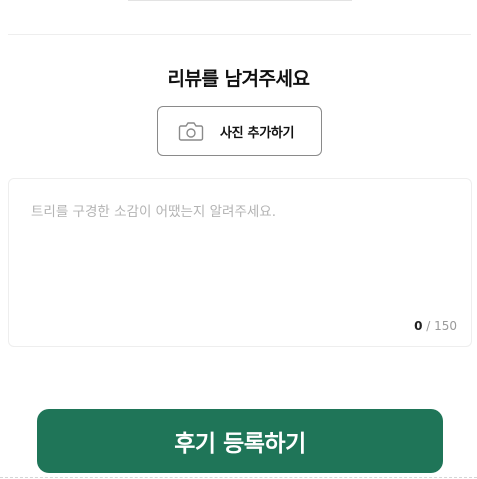  I want to click on char-counter: 0 / 150, so click(435, 326).